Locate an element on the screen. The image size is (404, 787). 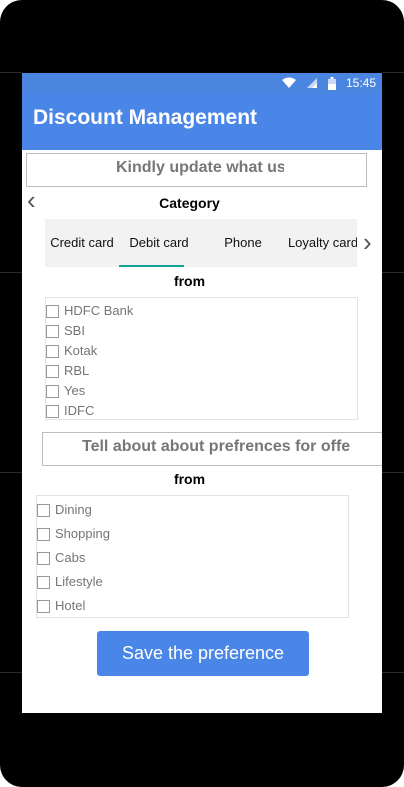
offers-banner: Tell about about prefrences for offe is located at coordinates (212, 449).